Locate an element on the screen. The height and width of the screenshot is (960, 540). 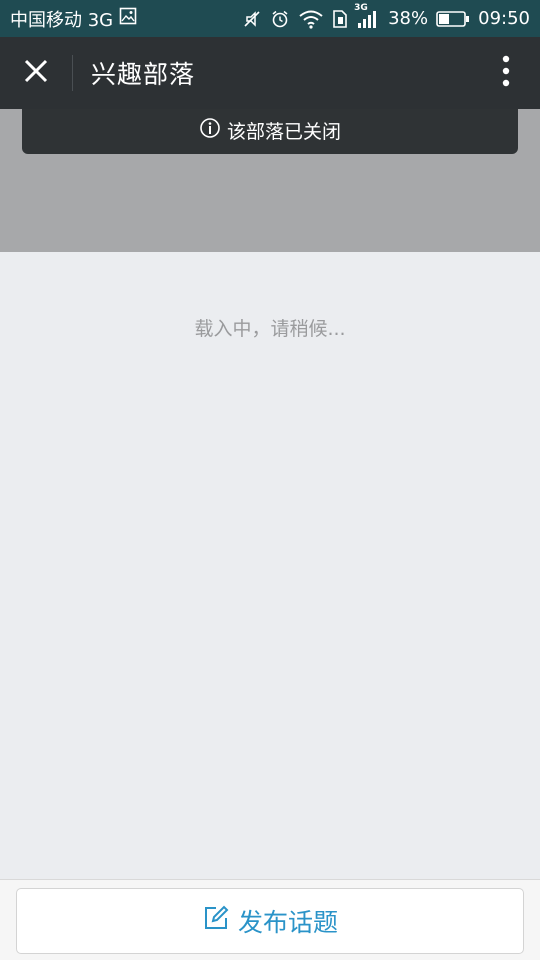
more-button is located at coordinates (506, 73).